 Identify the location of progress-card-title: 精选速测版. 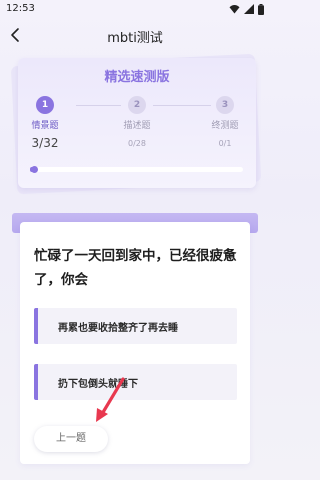
(137, 77).